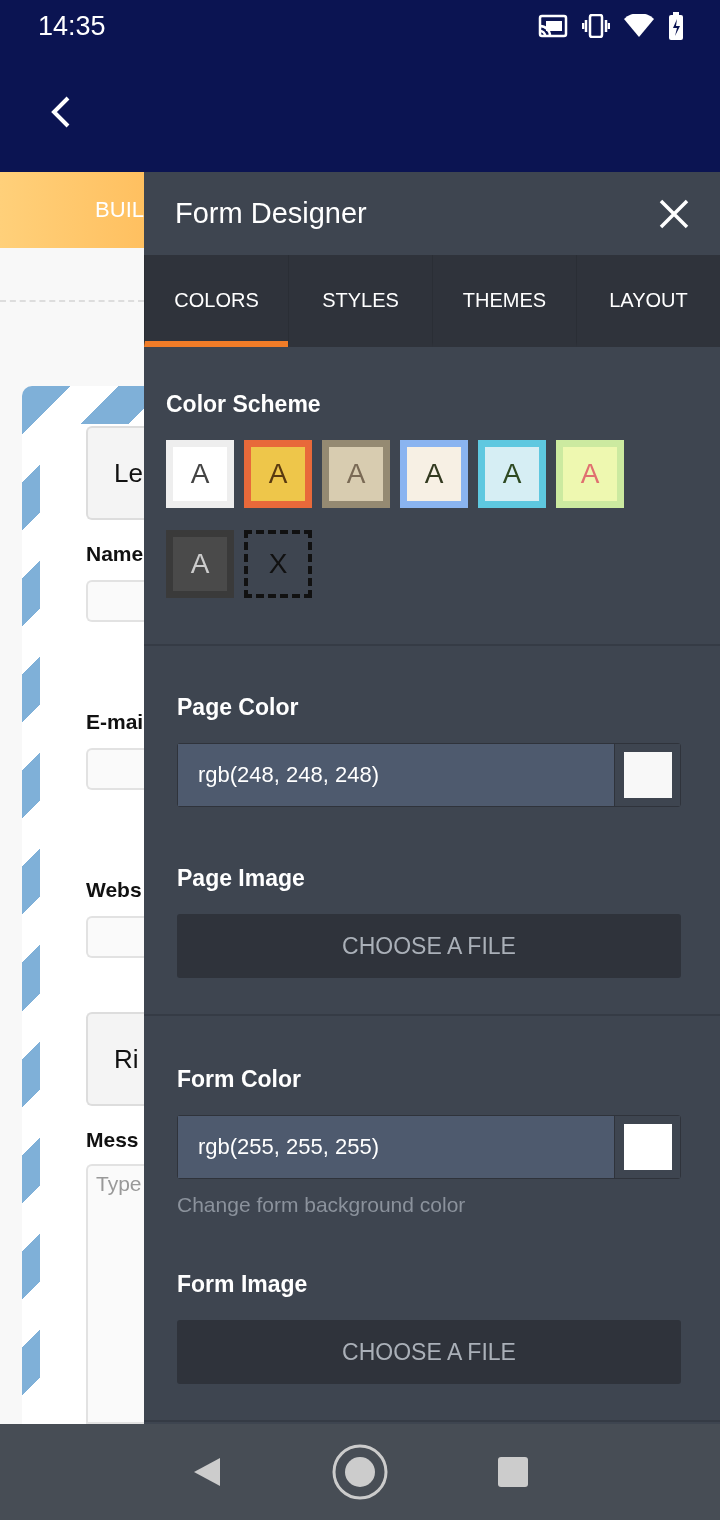 Image resolution: width=720 pixels, height=1520 pixels. Describe the element at coordinates (322, 1205) in the screenshot. I see `help-text: Change form background color` at that location.